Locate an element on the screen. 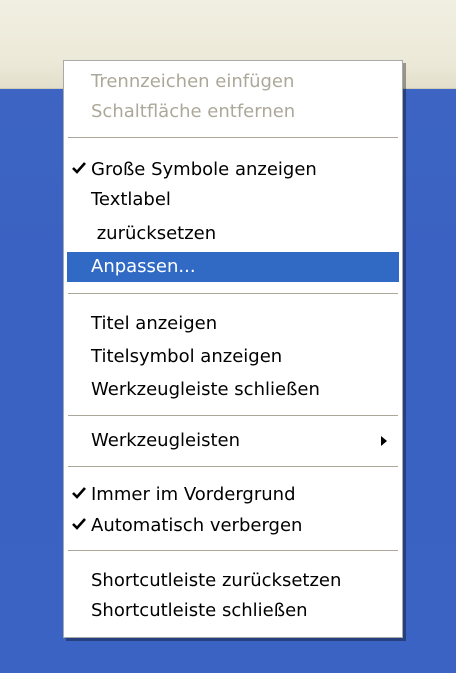 The height and width of the screenshot is (673, 456). menu-item-trennzeichen-einfuegen: Trennzeichen einfügen is located at coordinates (233, 82).